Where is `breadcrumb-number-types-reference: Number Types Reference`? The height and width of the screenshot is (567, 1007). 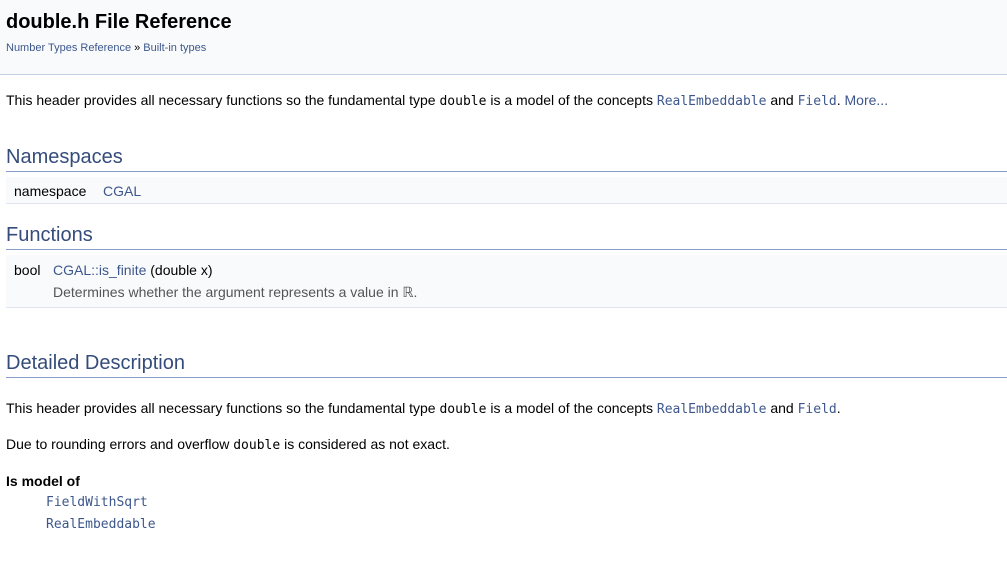
breadcrumb-number-types-reference: Number Types Reference is located at coordinates (68, 48).